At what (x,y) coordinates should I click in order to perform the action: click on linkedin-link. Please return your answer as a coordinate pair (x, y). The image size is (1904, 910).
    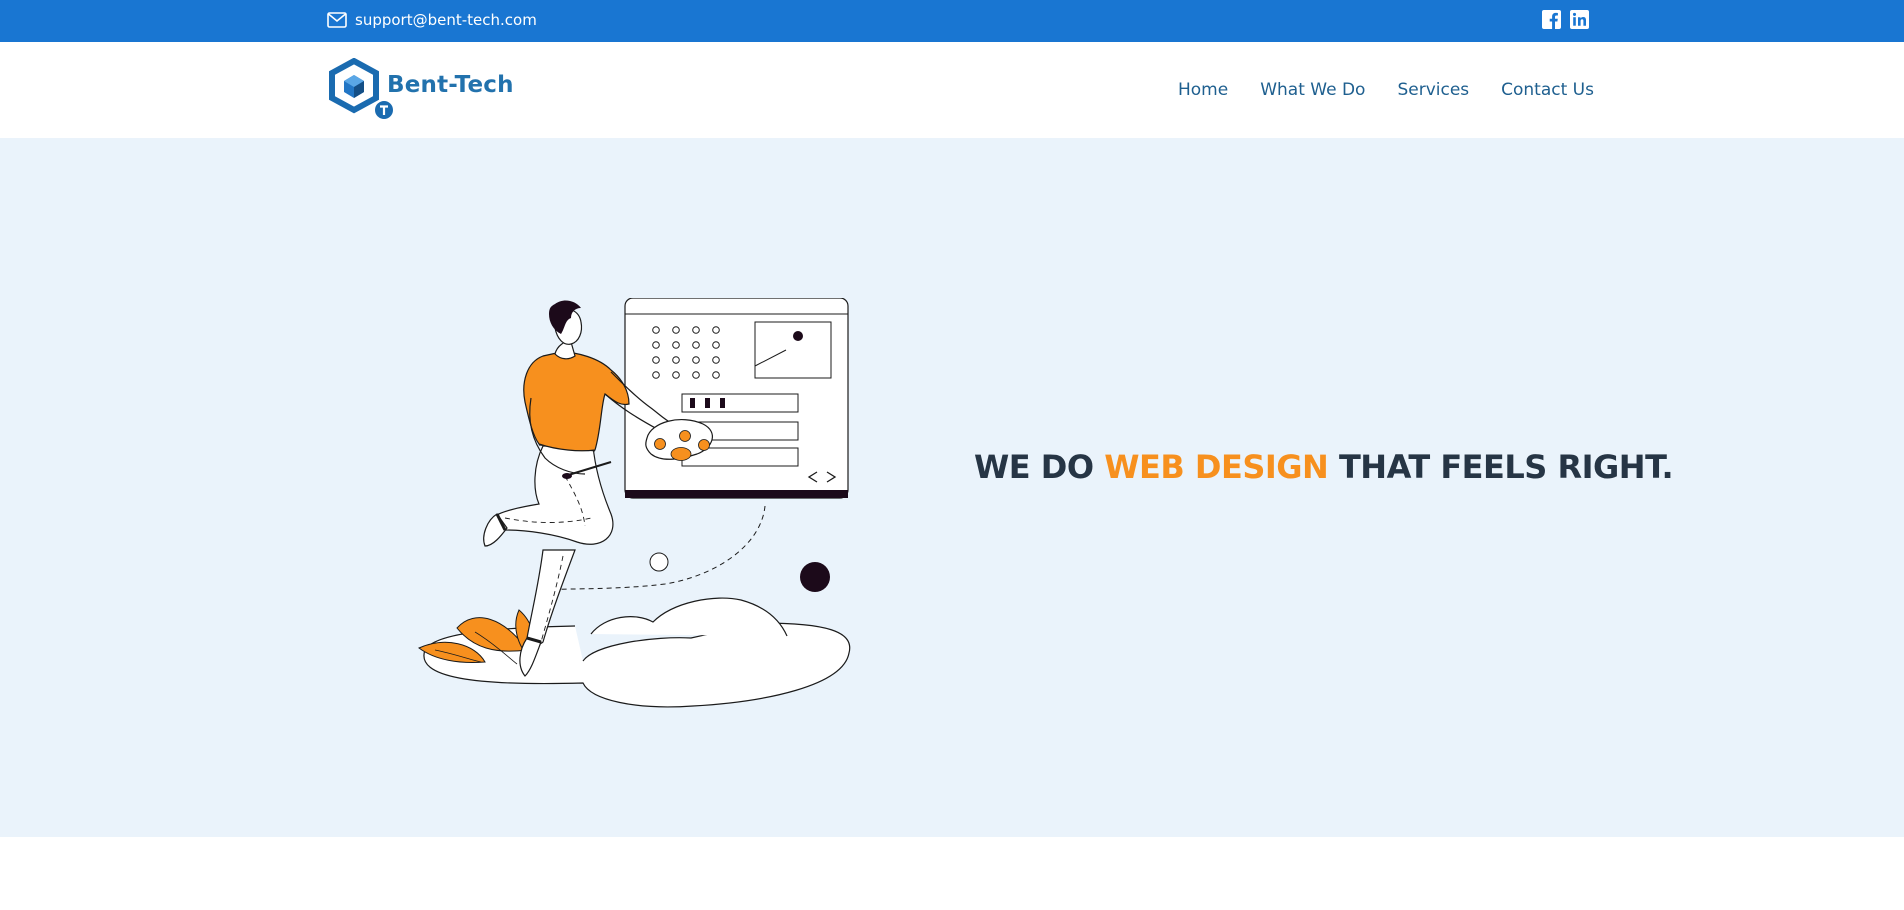
    Looking at the image, I should click on (1579, 19).